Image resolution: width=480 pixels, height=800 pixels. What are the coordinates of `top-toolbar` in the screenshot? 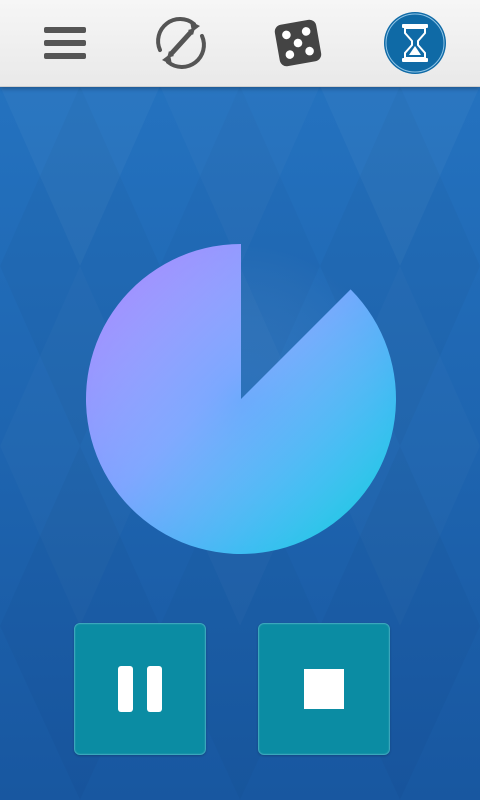 It's located at (240, 43).